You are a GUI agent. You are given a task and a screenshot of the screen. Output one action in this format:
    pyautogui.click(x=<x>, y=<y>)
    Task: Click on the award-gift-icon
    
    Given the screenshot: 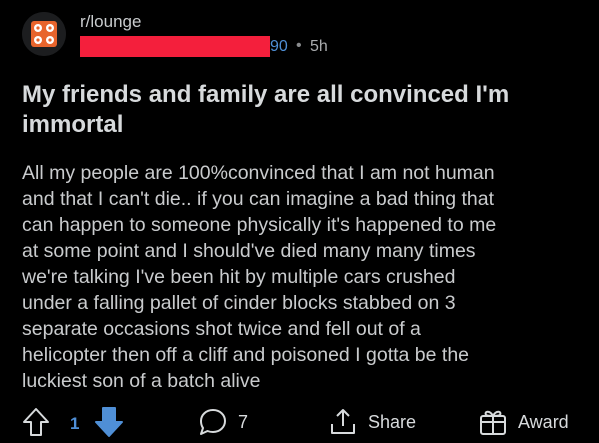 What is the action you would take?
    pyautogui.click(x=493, y=422)
    